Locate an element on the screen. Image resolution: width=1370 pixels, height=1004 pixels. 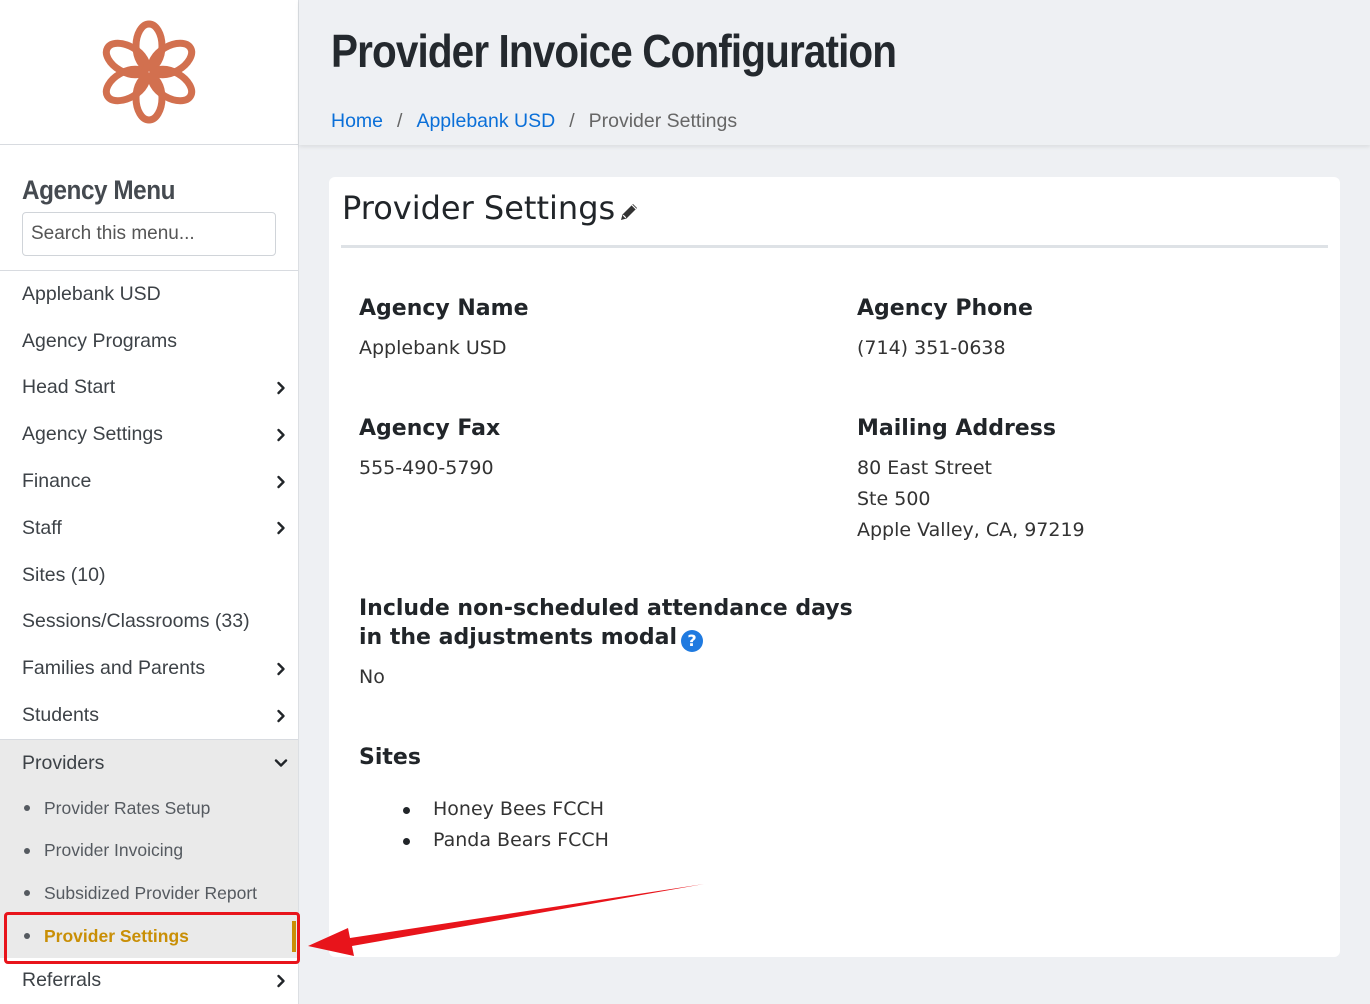
sidebar-subitem-label: Provider Settings is located at coordinates (116, 935).